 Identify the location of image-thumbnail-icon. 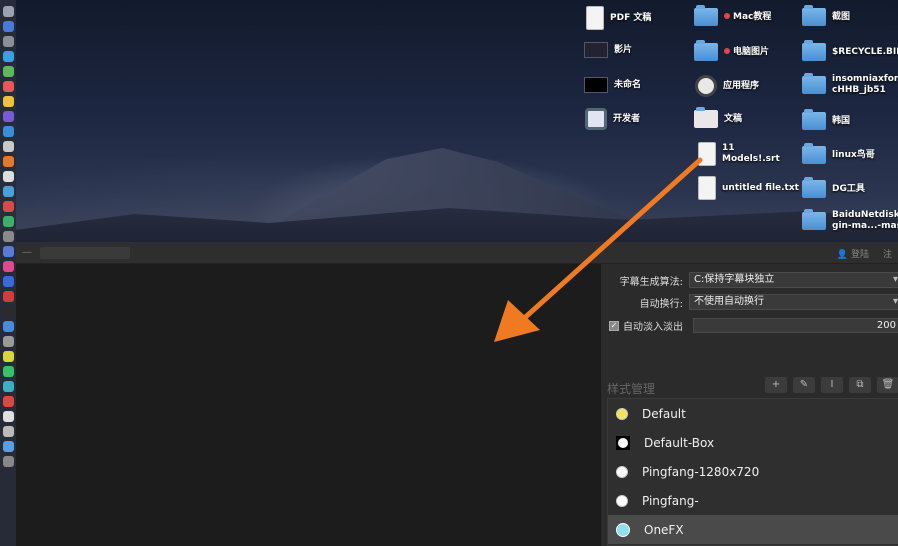
(596, 85).